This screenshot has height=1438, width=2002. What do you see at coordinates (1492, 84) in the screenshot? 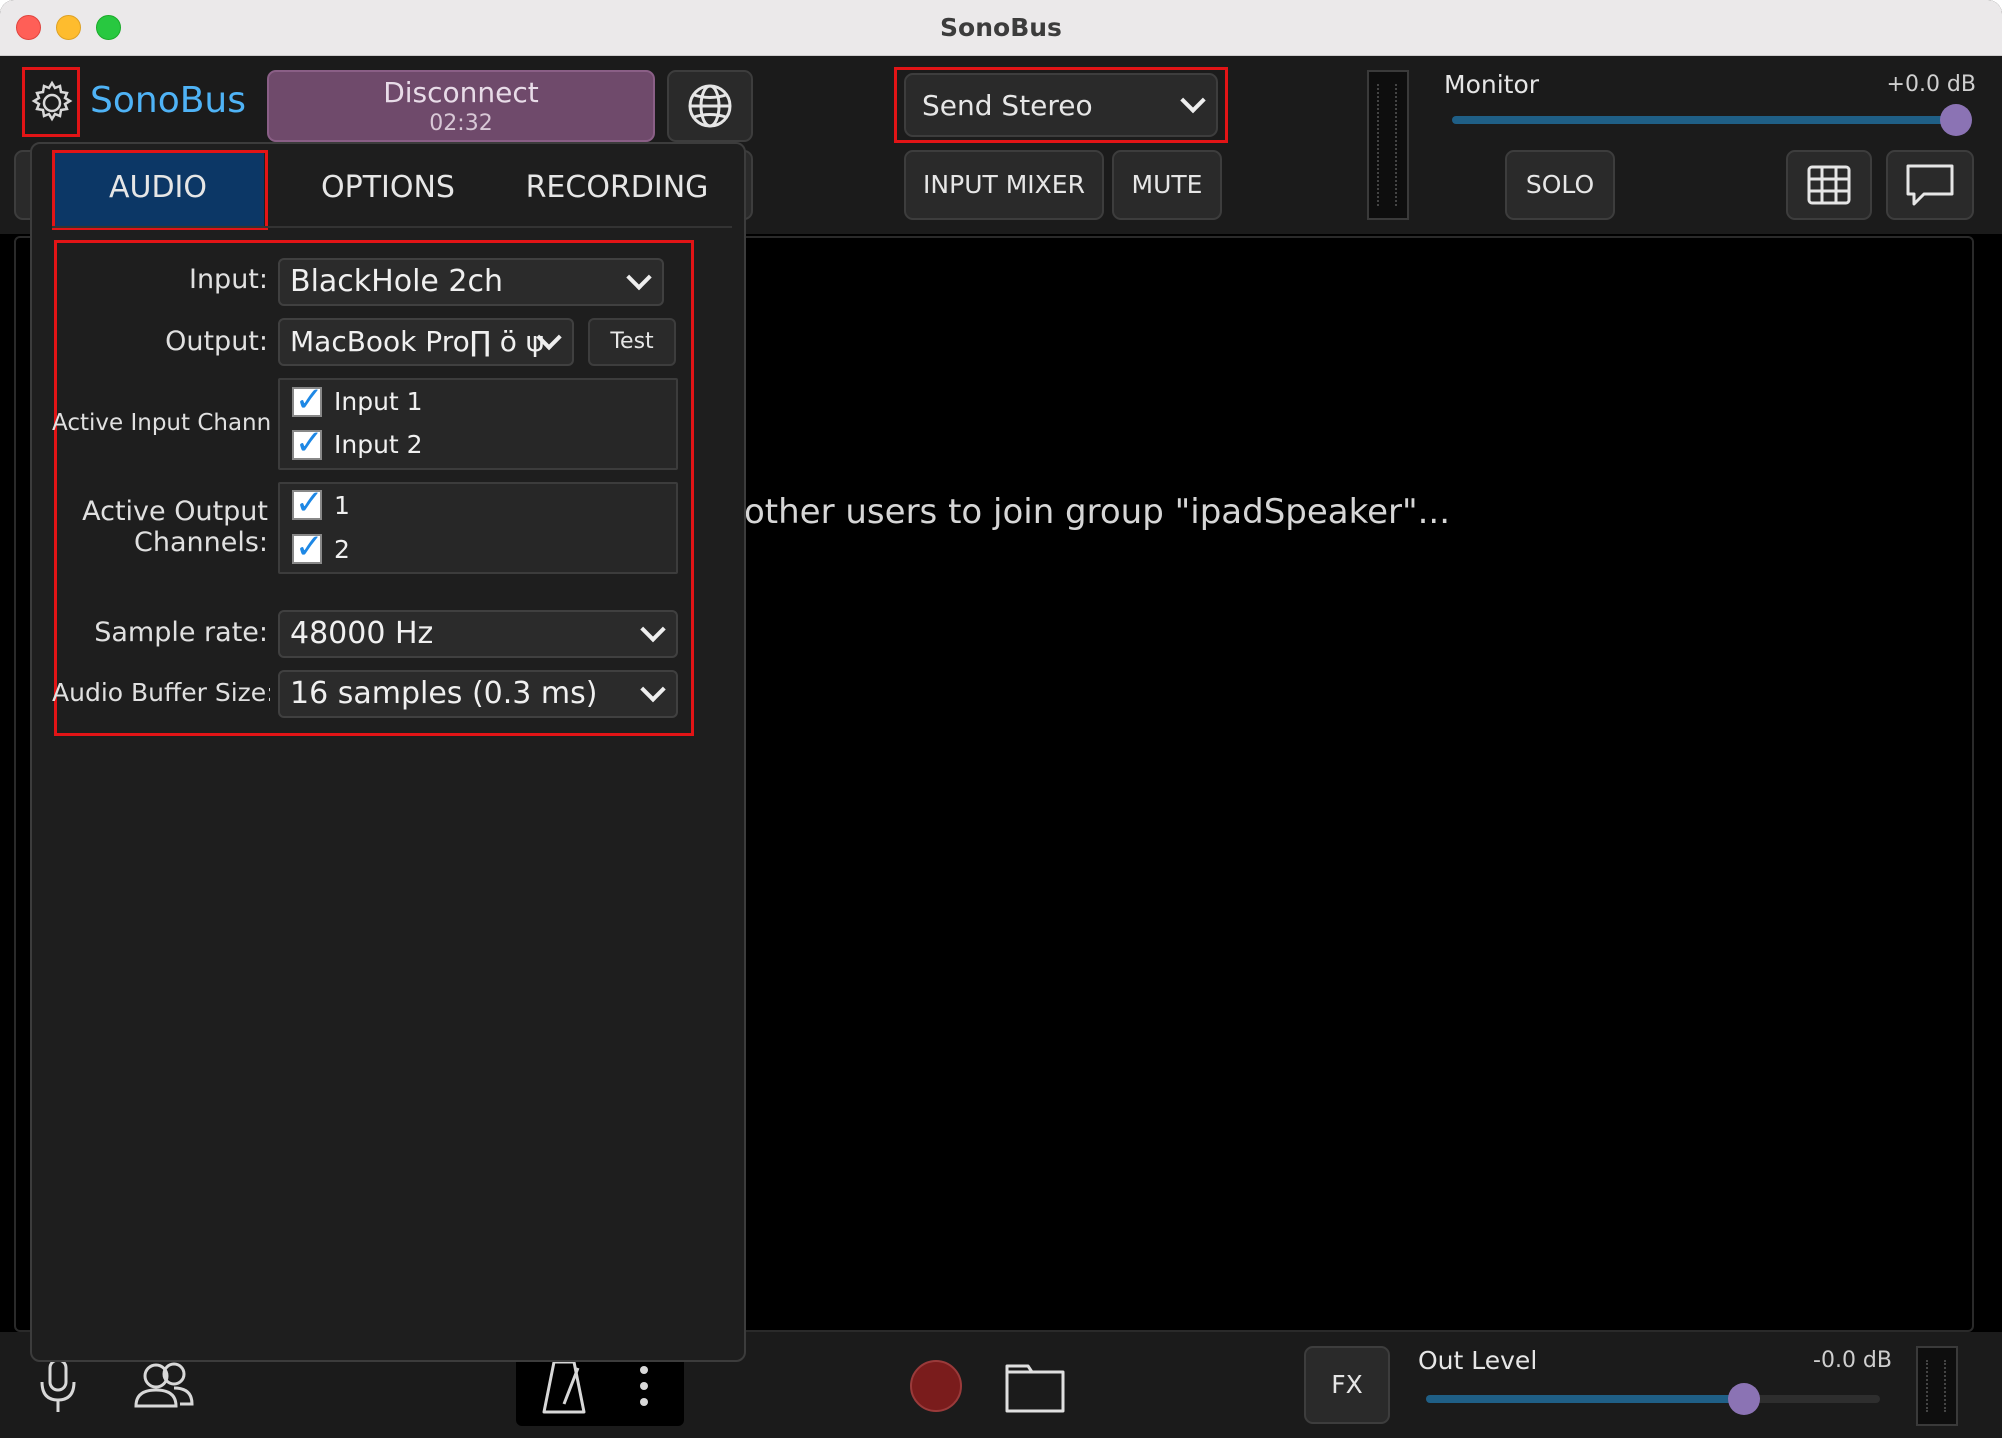
I see `monitor-label: Monitor` at bounding box center [1492, 84].